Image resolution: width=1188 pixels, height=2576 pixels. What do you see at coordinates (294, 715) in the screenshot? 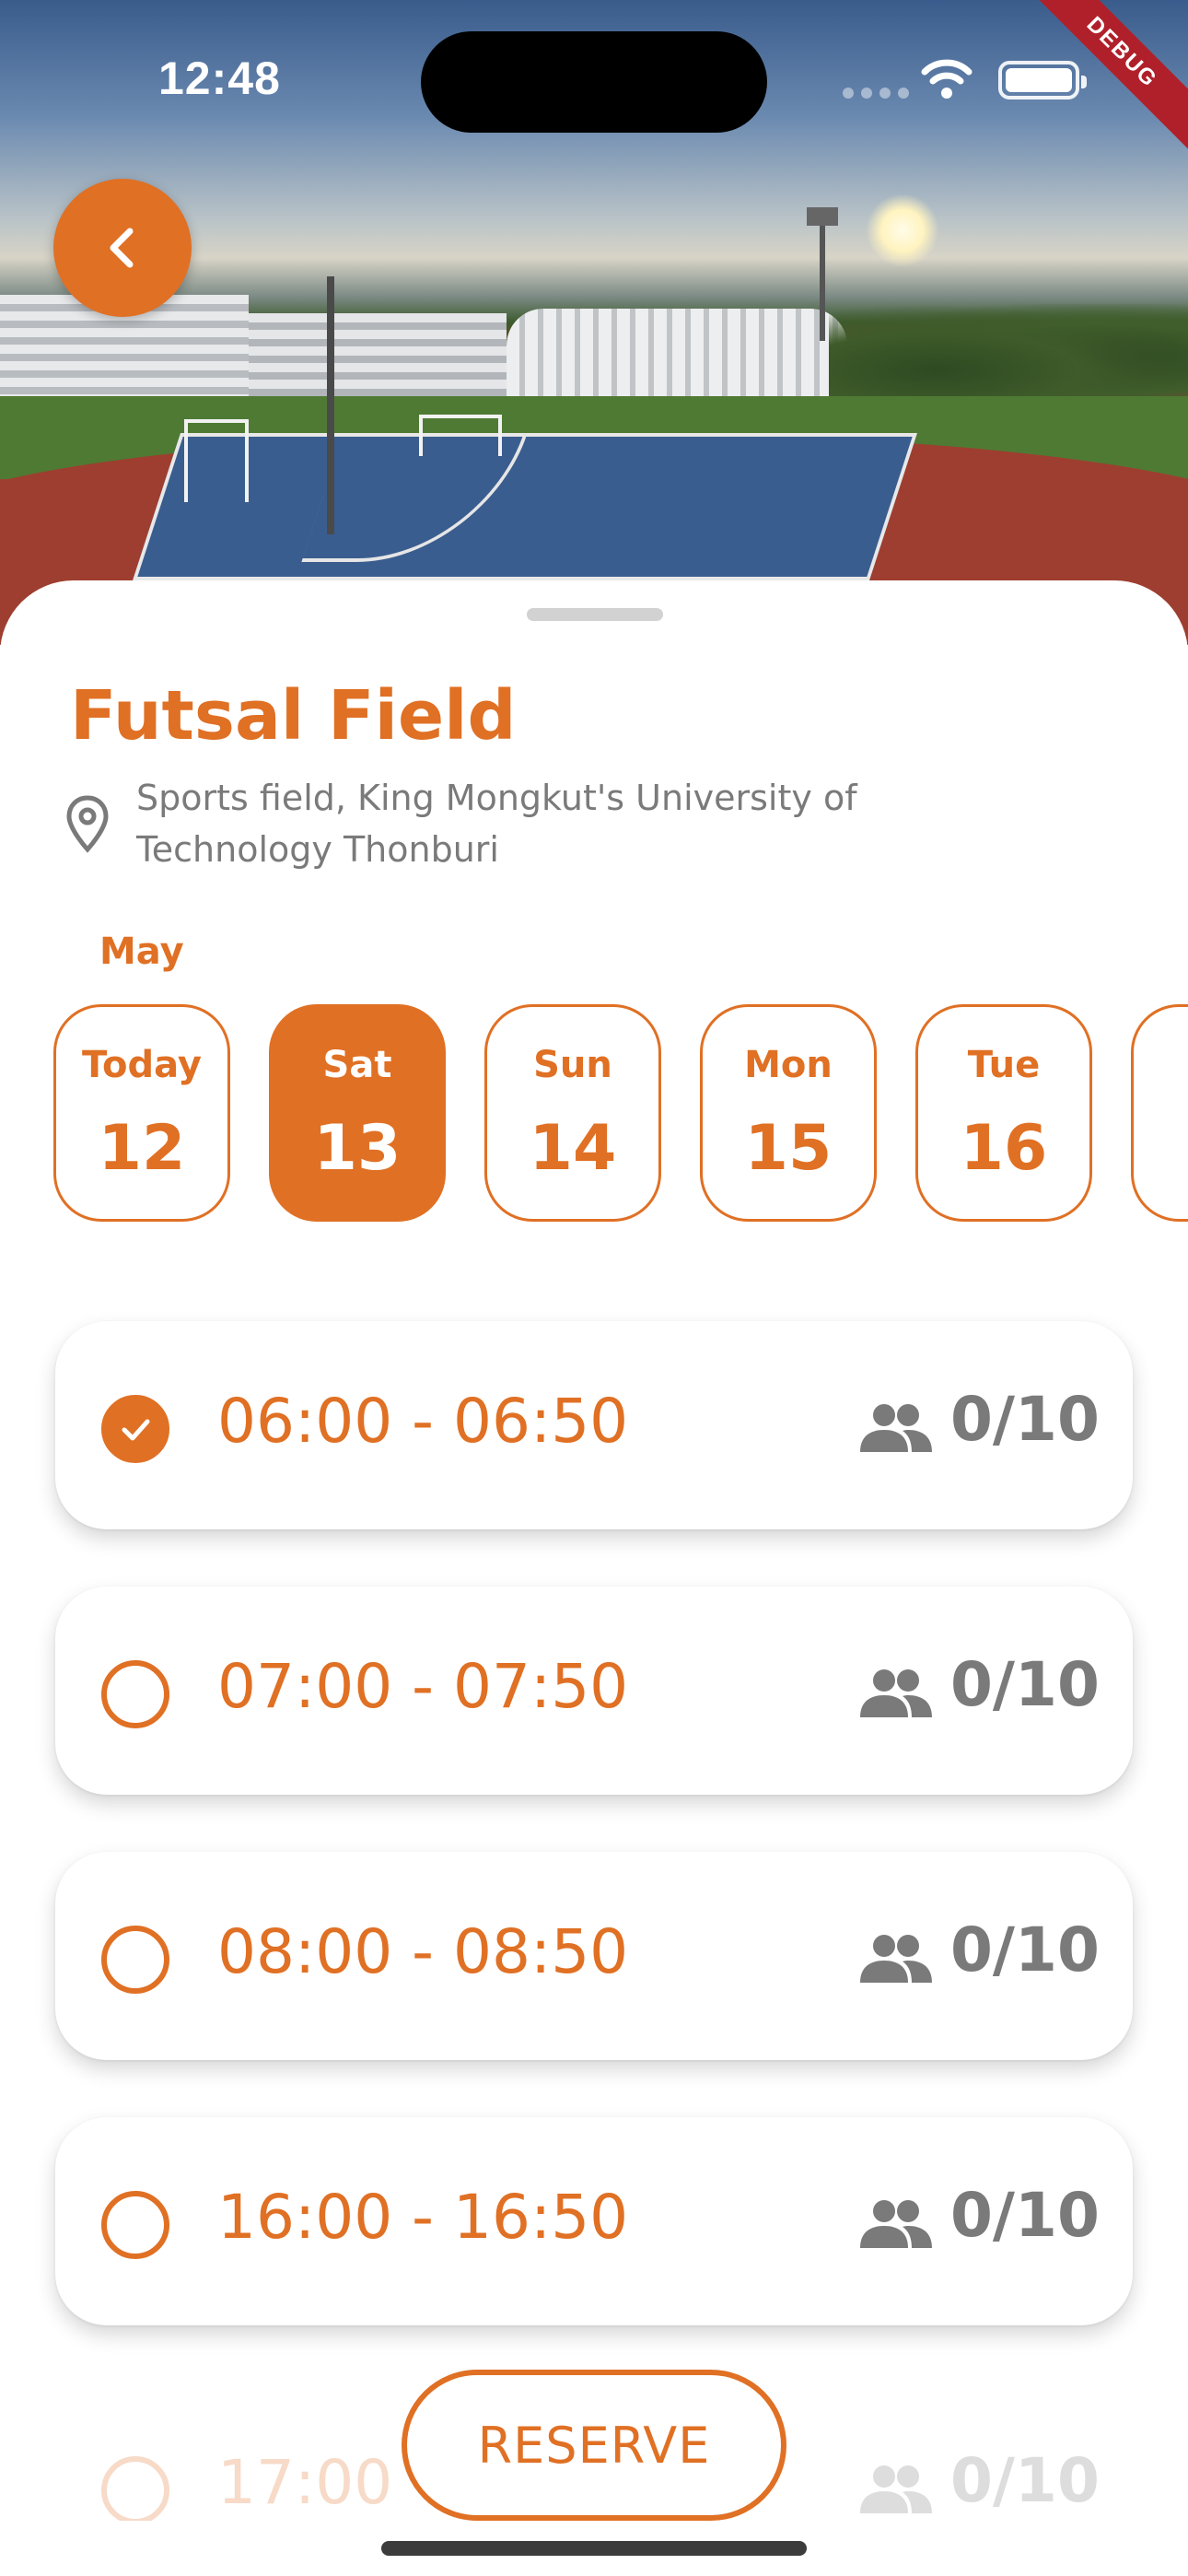
I see `field-title: Futsal Field` at bounding box center [294, 715].